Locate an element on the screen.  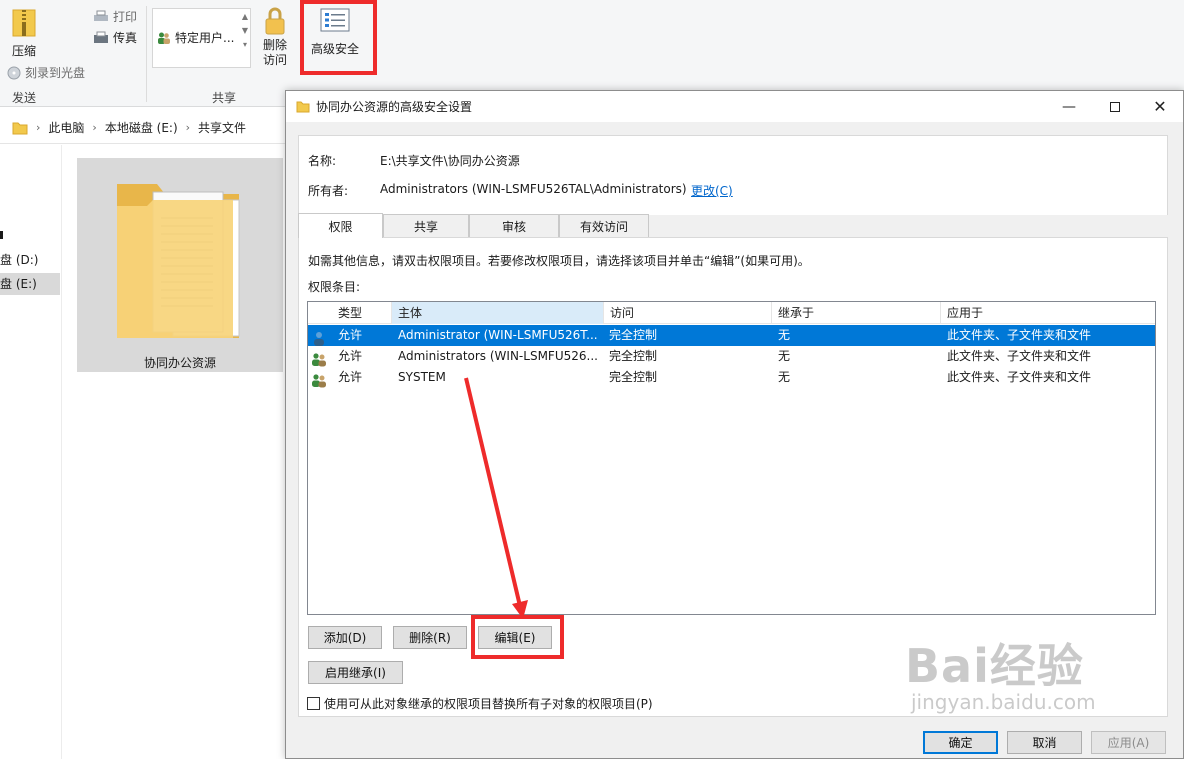
tab-permissions: 权限 is located at coordinates (340, 225).